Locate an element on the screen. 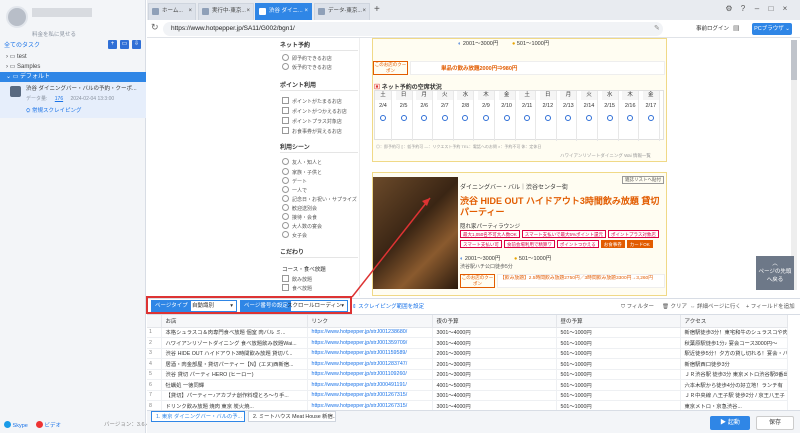 The width and height of the screenshot is (800, 433). filter-option: お食事券が買えるお店 is located at coordinates (312, 131).